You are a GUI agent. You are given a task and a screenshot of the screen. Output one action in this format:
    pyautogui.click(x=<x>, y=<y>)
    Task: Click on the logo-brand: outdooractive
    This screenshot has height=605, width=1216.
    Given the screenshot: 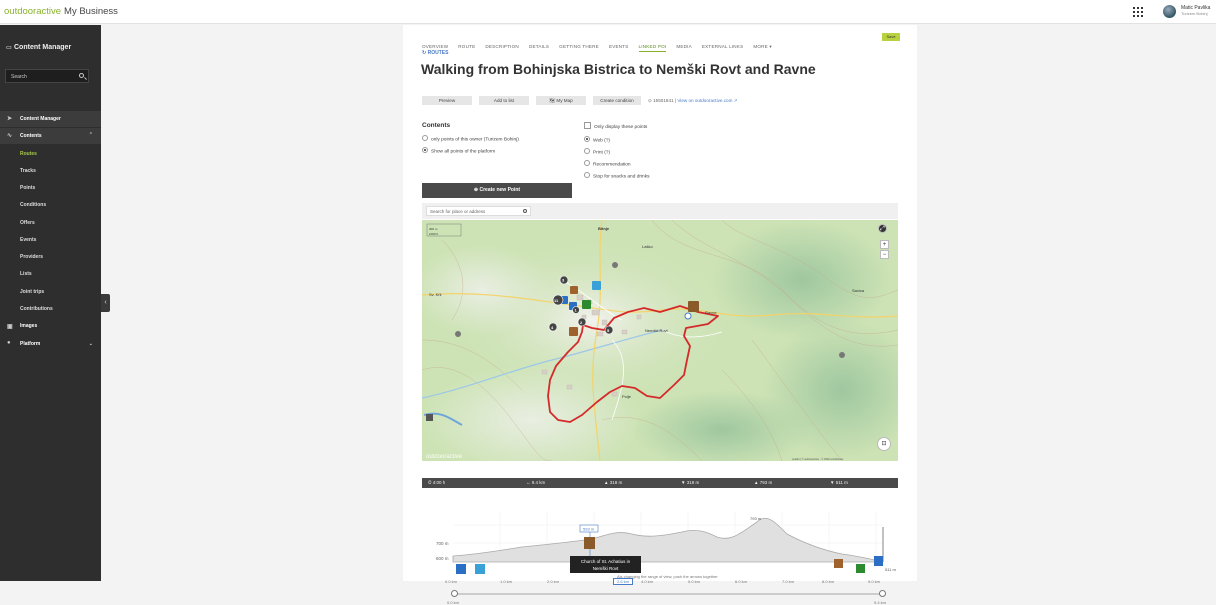 What is the action you would take?
    pyautogui.click(x=33, y=11)
    